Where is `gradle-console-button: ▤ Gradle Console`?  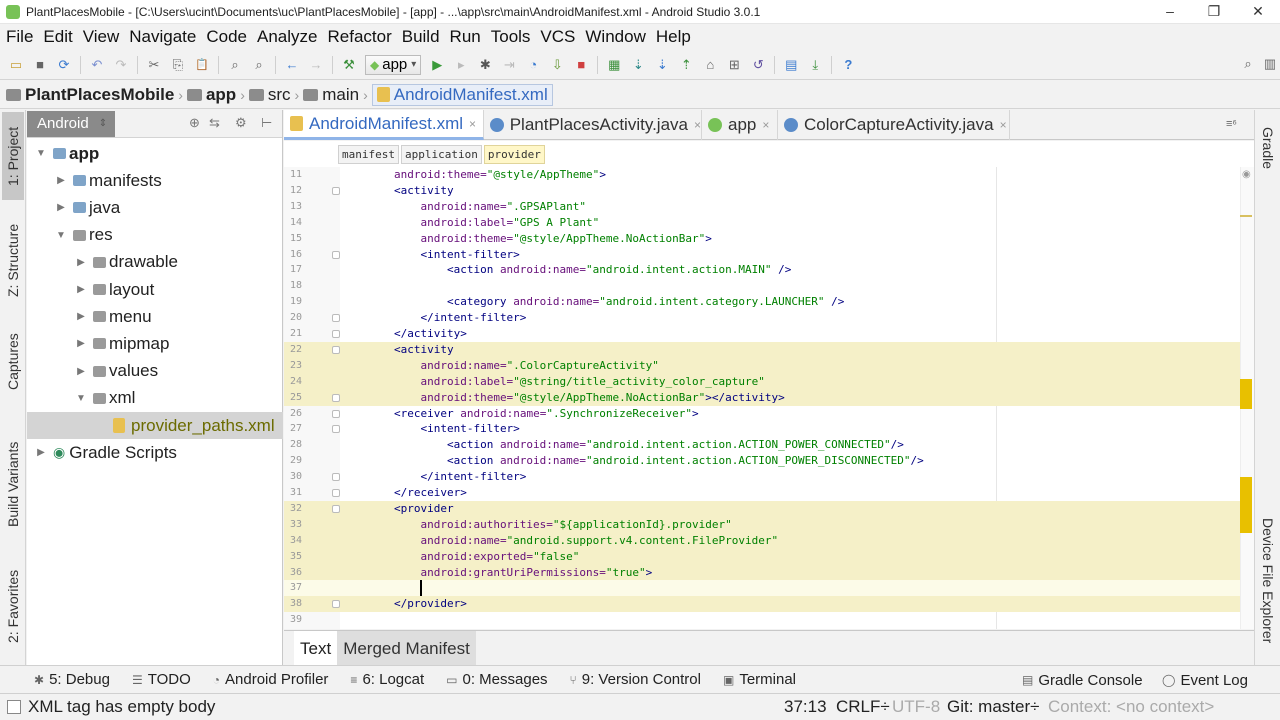 gradle-console-button: ▤ Gradle Console is located at coordinates (1082, 680).